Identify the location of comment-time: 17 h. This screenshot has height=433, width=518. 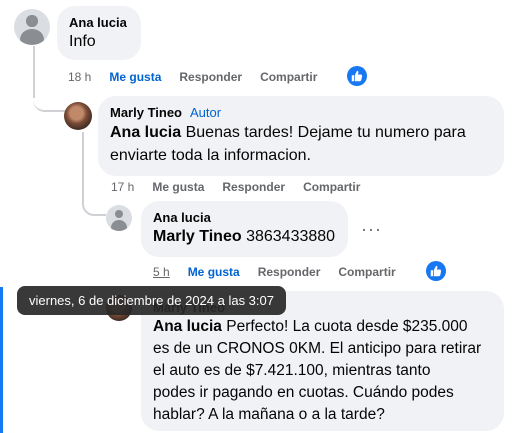
(122, 187).